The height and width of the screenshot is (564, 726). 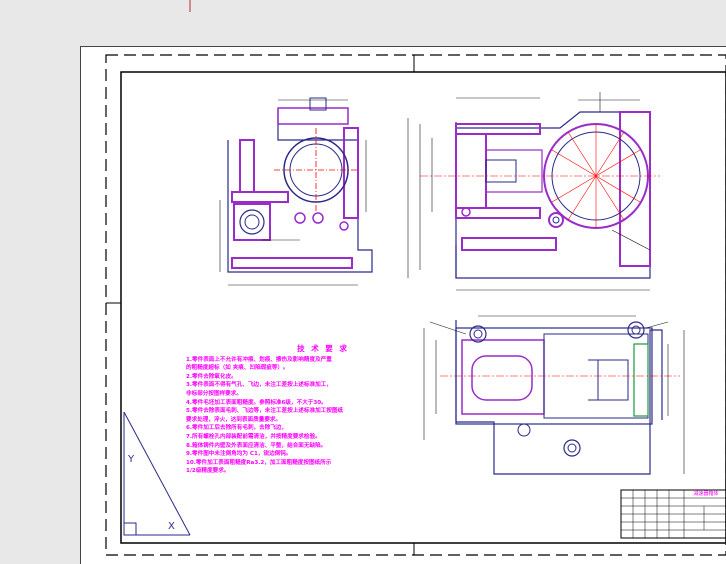 I want to click on svg-text: X, so click(x=171, y=526).